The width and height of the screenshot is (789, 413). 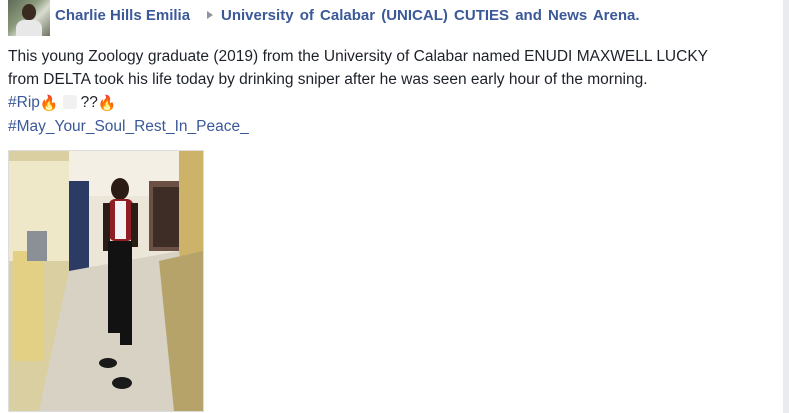 I want to click on hashtag-rest-link: #May_Your_Soul_Rest_In_Peace_, so click(x=128, y=126).